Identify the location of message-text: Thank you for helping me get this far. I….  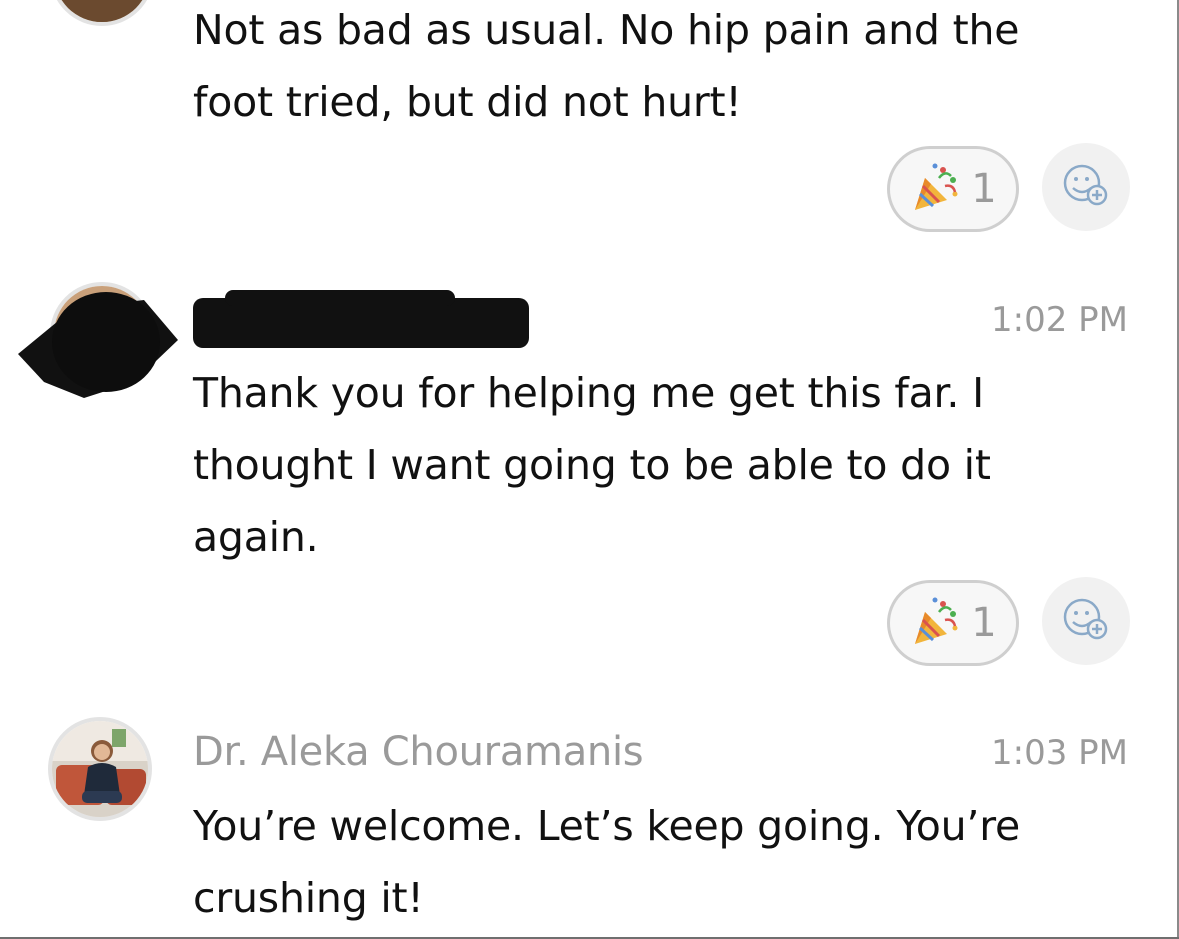
(592, 465).